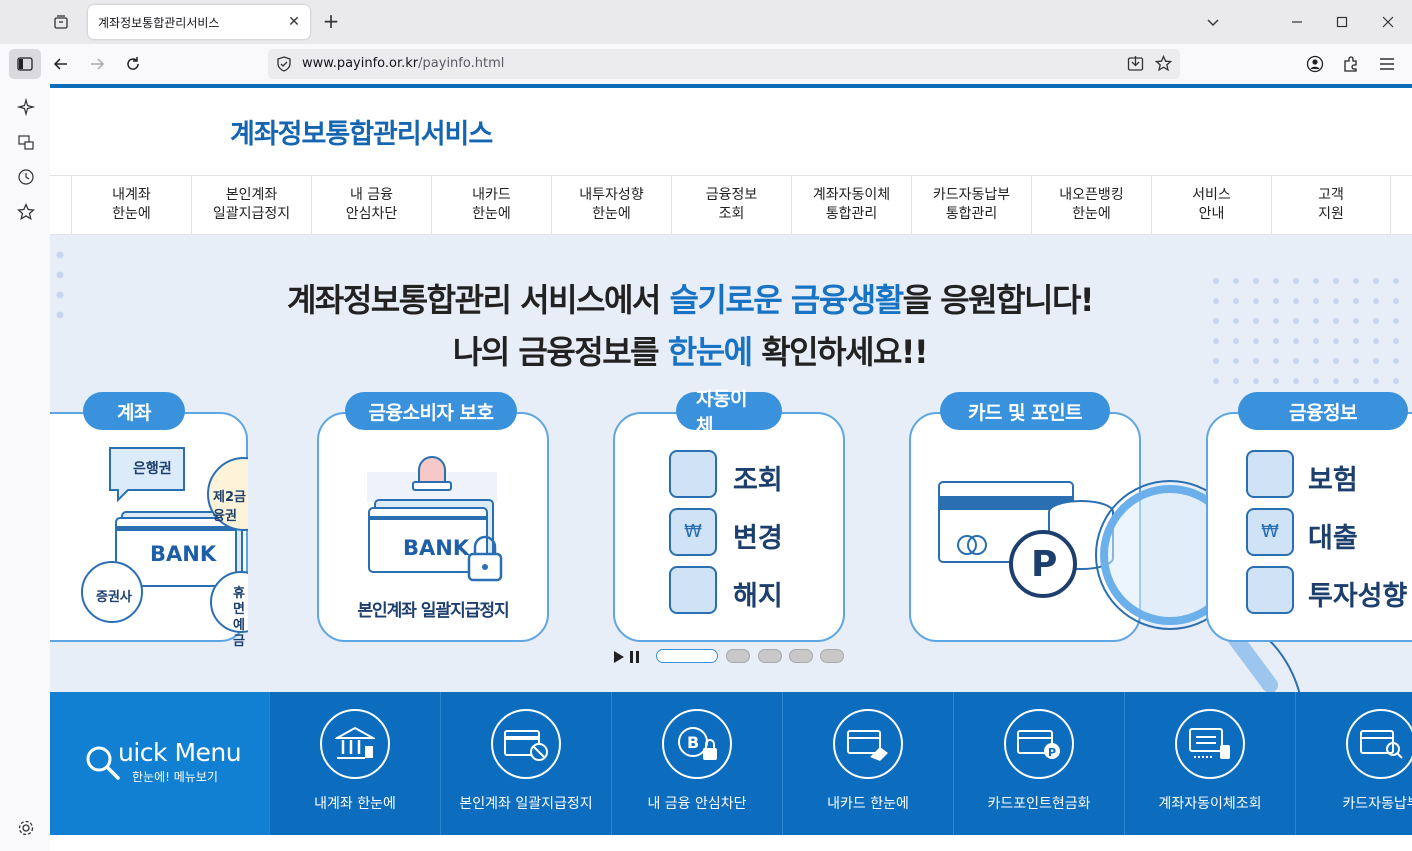  Describe the element at coordinates (693, 590) in the screenshot. I see `piggy-bank-icon` at that location.